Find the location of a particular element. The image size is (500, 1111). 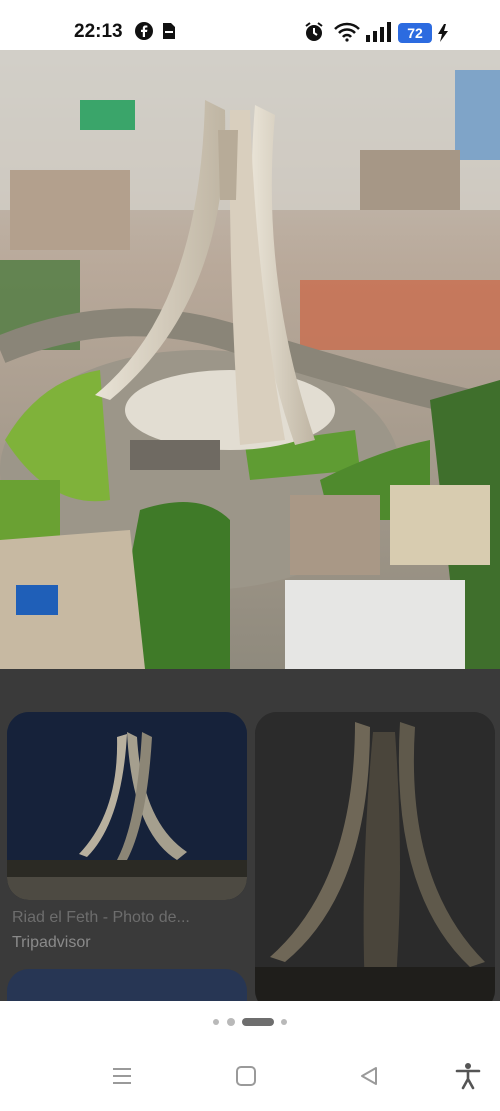

notification-app-icon is located at coordinates (169, 33).